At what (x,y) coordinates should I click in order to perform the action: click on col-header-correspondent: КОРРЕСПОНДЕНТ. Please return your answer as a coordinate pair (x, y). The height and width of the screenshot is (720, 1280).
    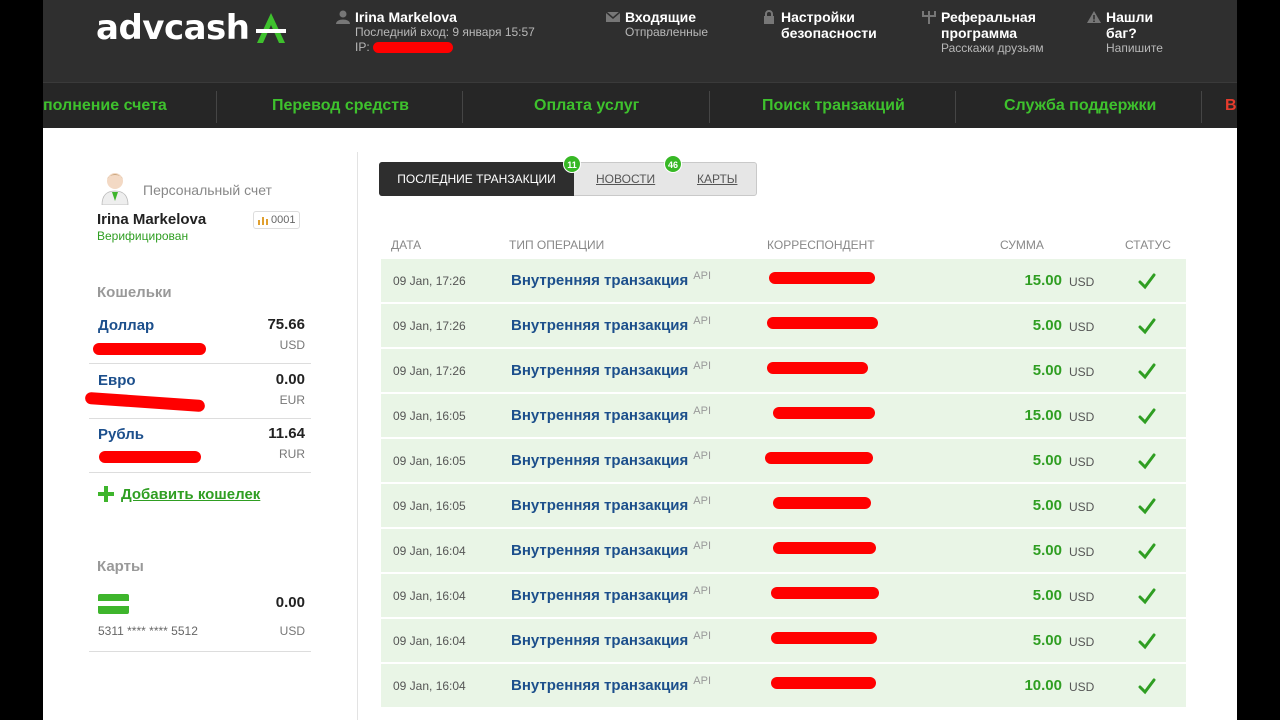
    Looking at the image, I should click on (821, 245).